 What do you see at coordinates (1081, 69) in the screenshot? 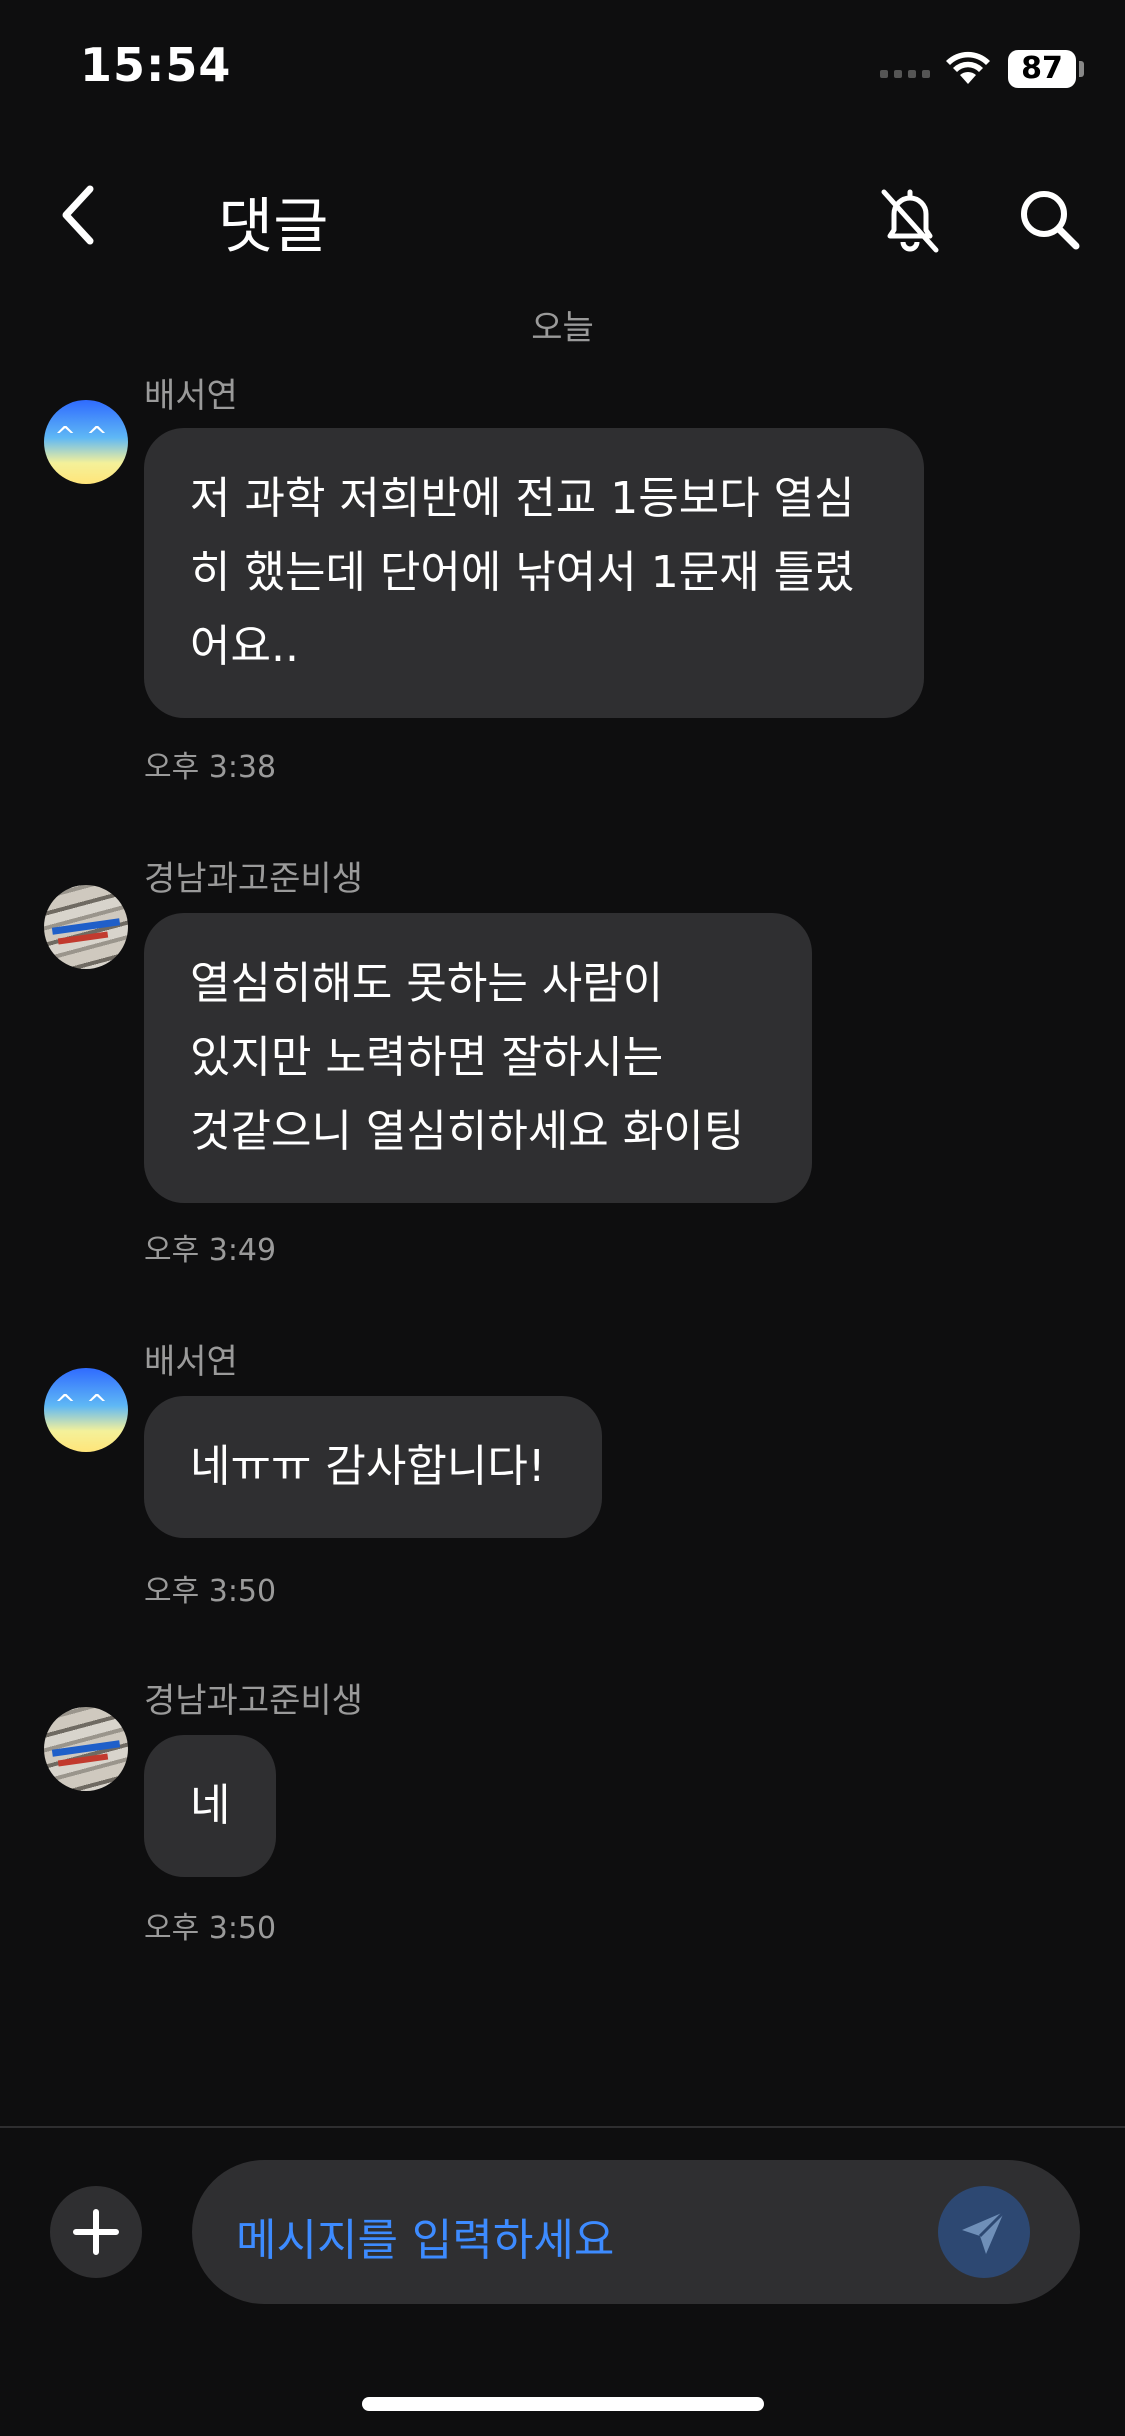
I see `battery-nub` at bounding box center [1081, 69].